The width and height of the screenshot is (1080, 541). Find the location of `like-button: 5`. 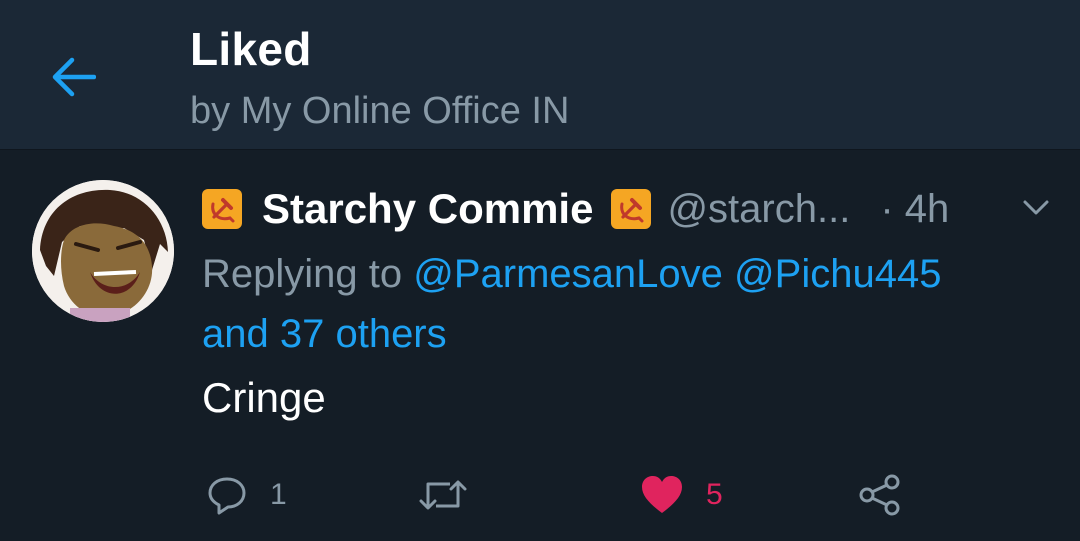

like-button: 5 is located at coordinates (681, 495).